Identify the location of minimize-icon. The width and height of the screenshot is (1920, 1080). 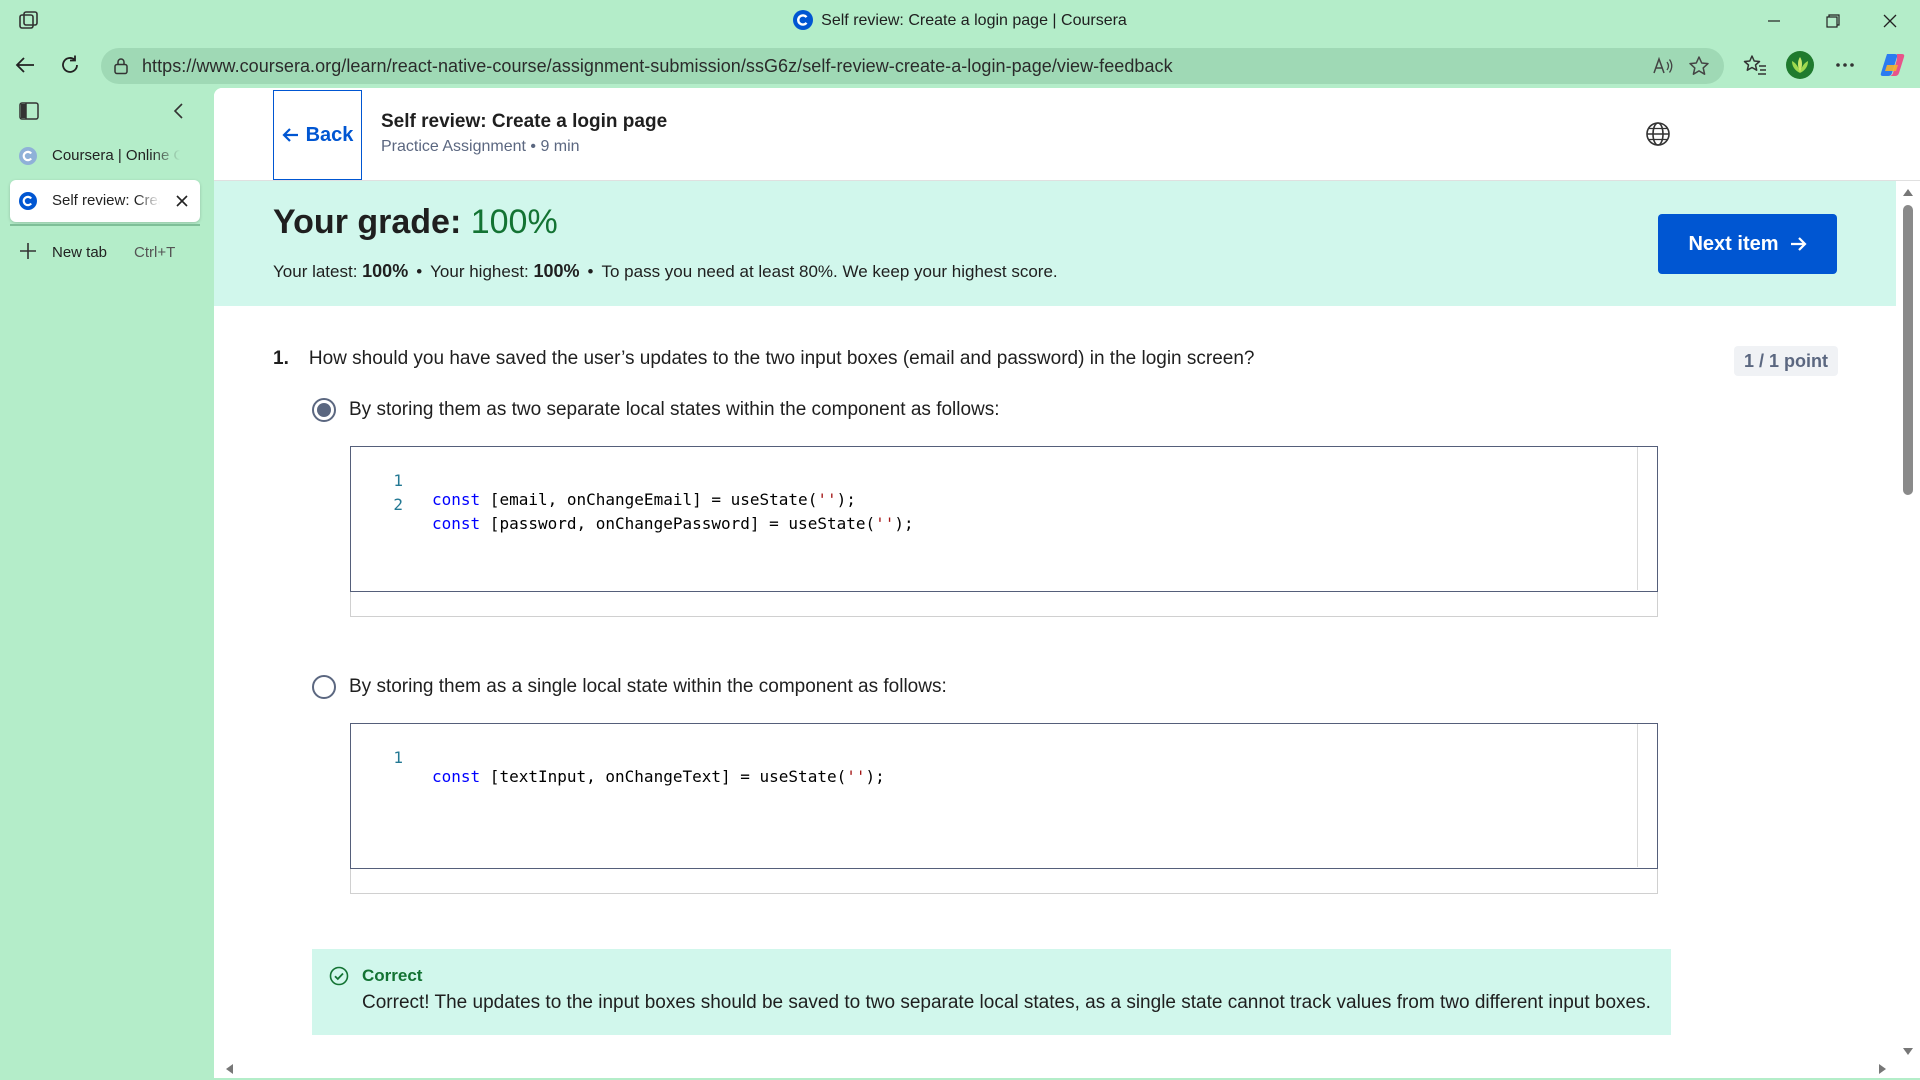
(1774, 21).